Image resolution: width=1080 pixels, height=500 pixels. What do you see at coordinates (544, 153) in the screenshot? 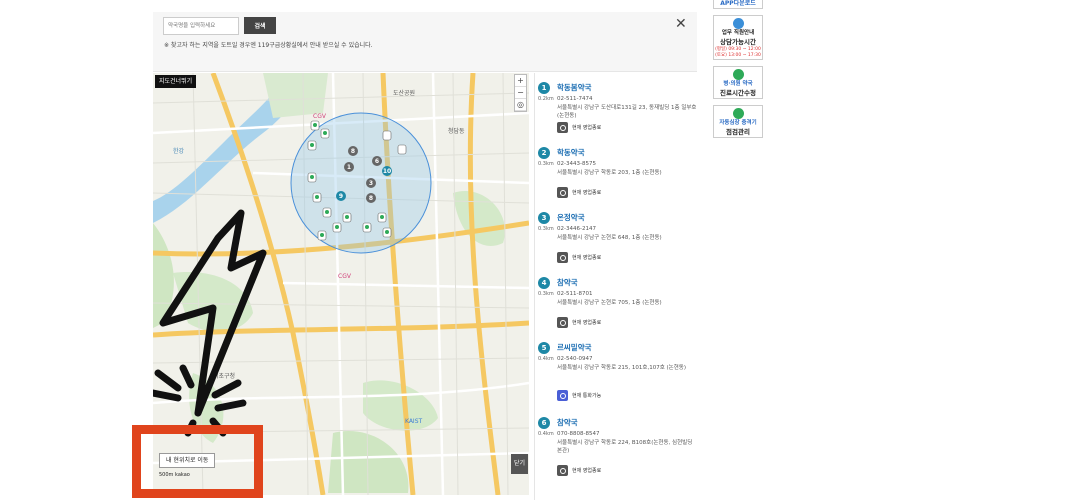
I see `item-number: 2` at bounding box center [544, 153].